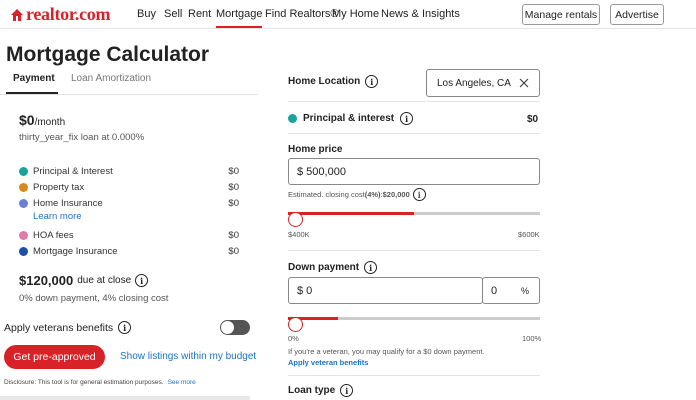 Image resolution: width=696 pixels, height=400 pixels. I want to click on loan-type-label-row: Loan type i, so click(321, 390).